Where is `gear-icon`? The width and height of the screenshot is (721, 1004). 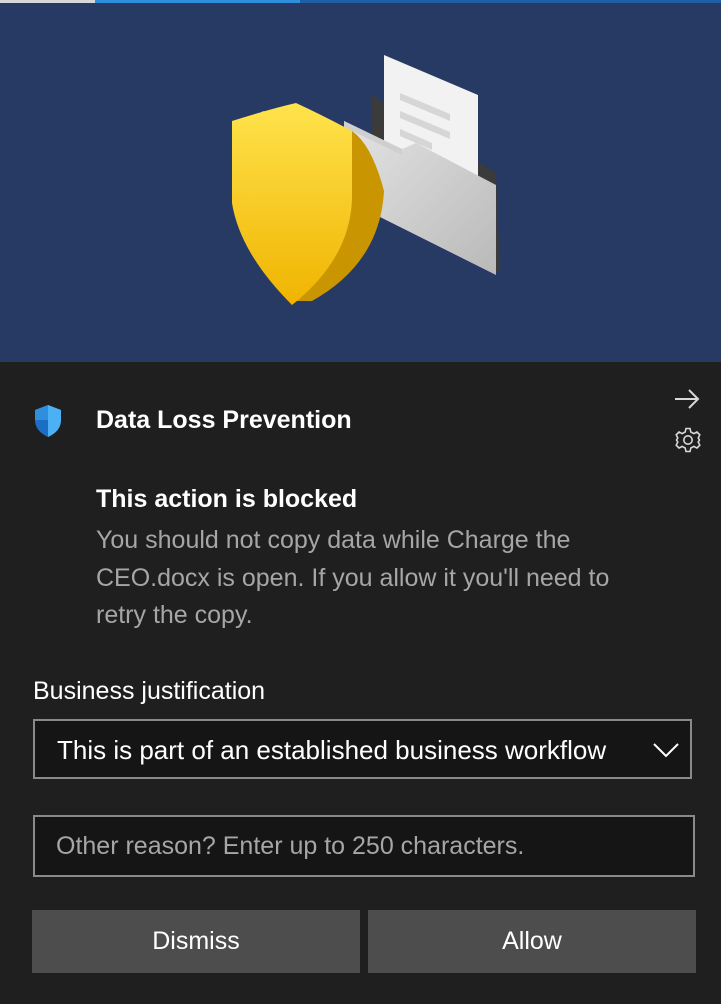 gear-icon is located at coordinates (688, 440).